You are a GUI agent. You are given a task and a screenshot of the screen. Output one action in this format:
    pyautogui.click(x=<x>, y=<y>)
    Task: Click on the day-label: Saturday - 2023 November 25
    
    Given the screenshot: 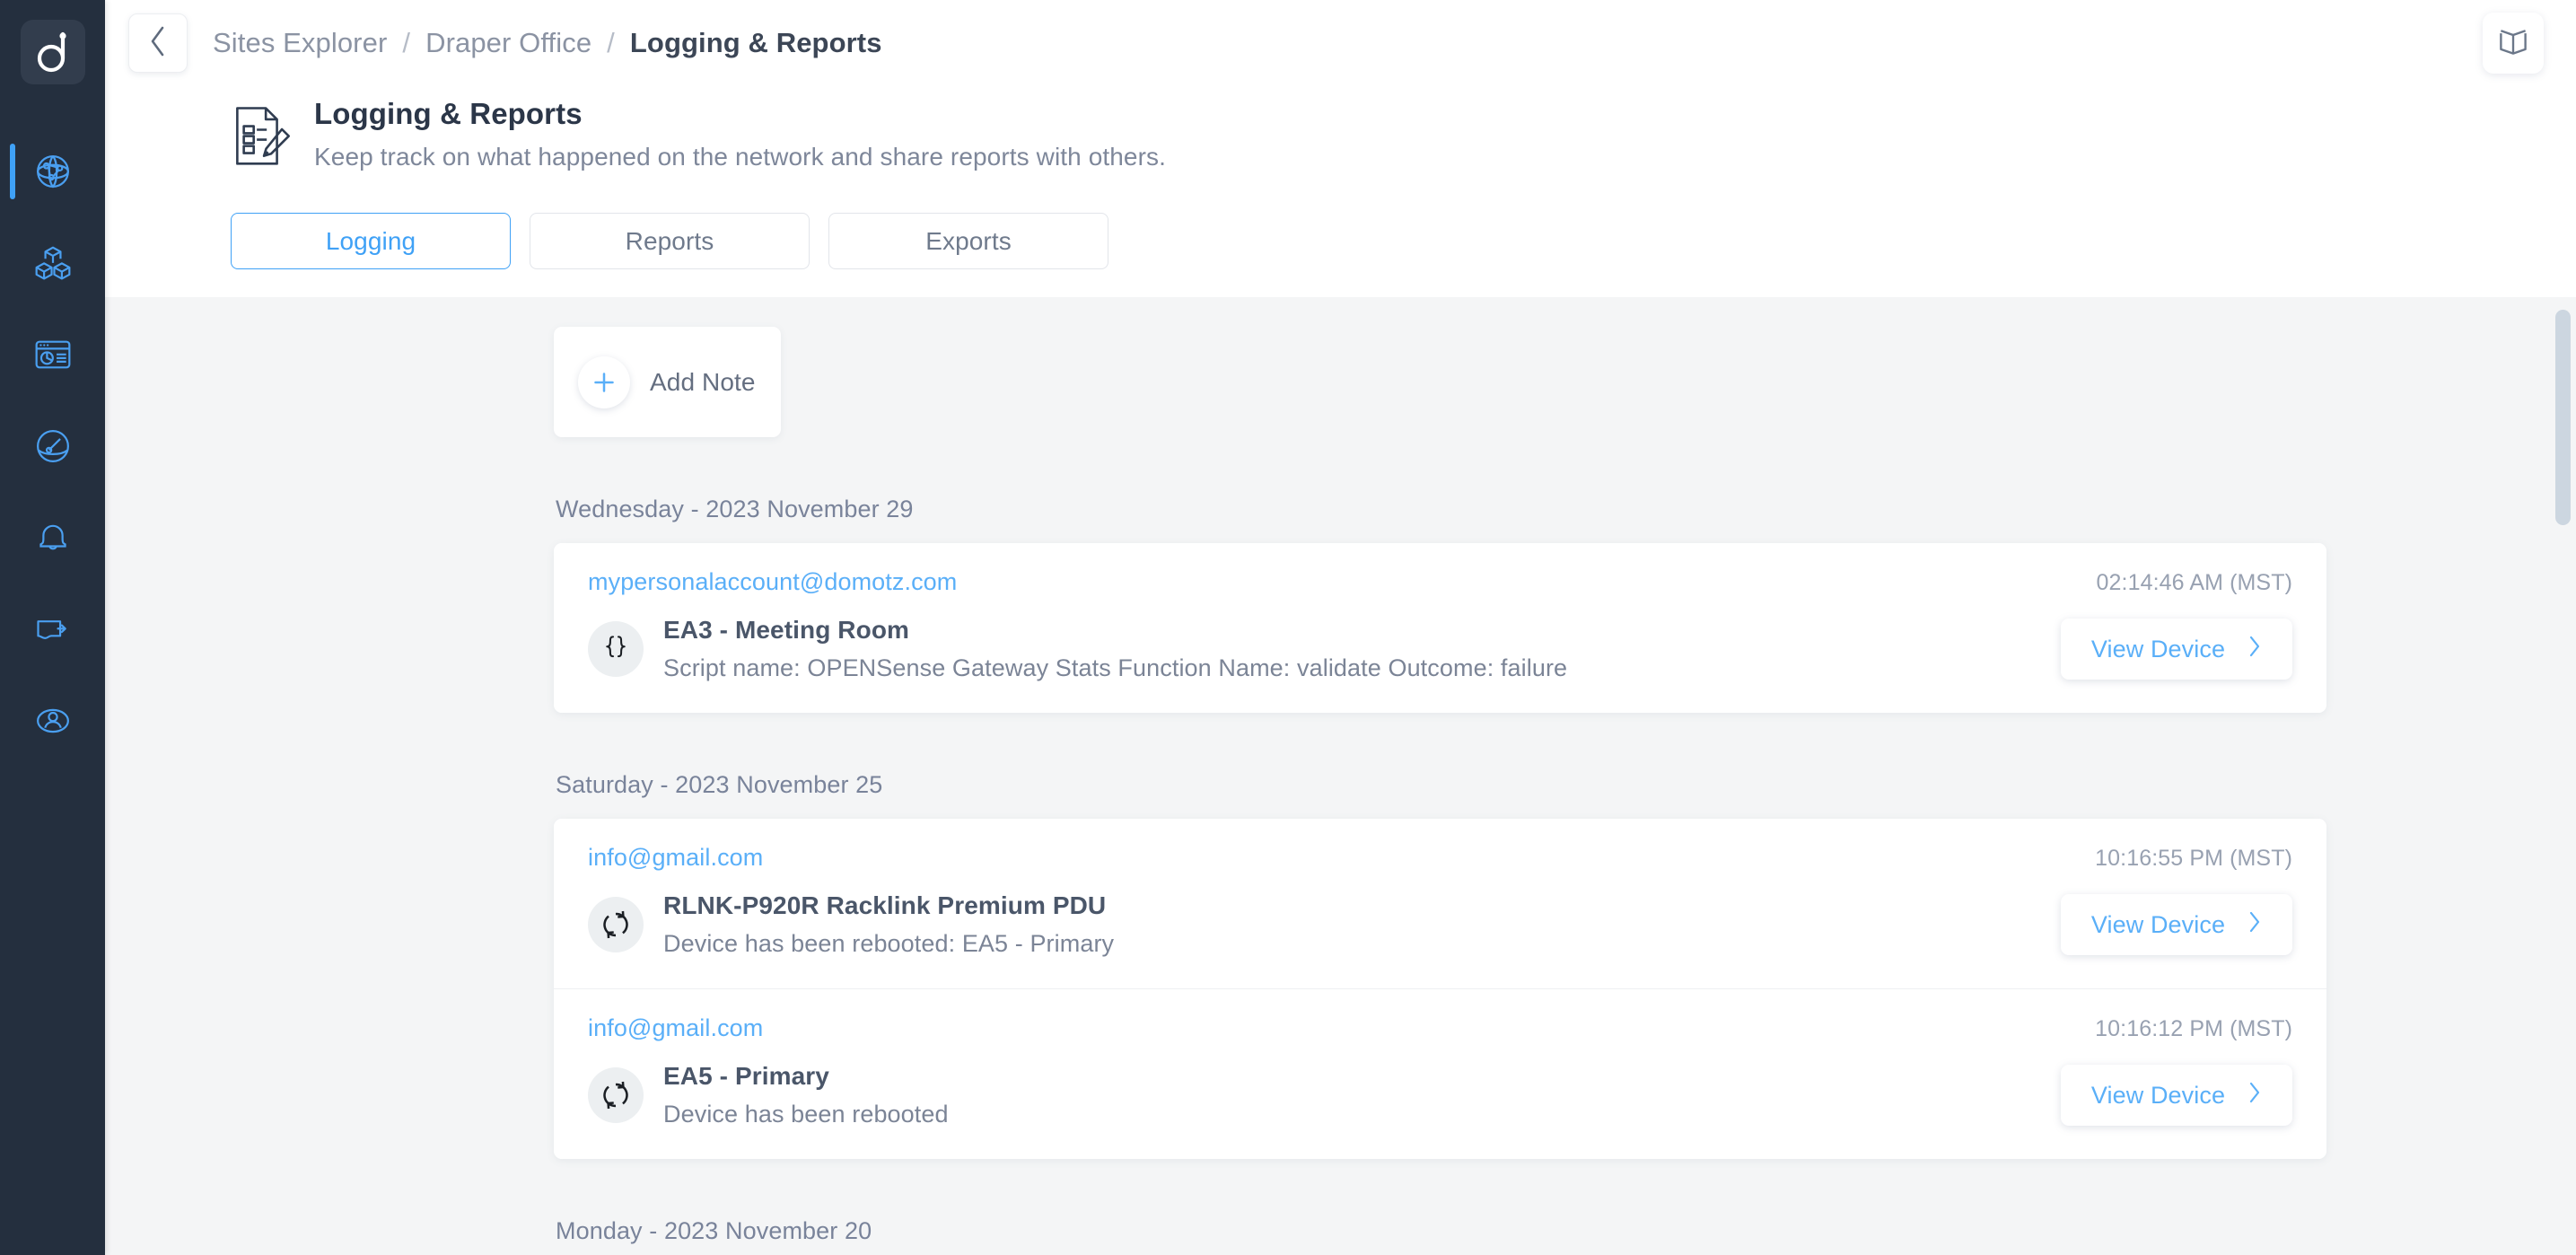 What is the action you would take?
    pyautogui.click(x=719, y=784)
    